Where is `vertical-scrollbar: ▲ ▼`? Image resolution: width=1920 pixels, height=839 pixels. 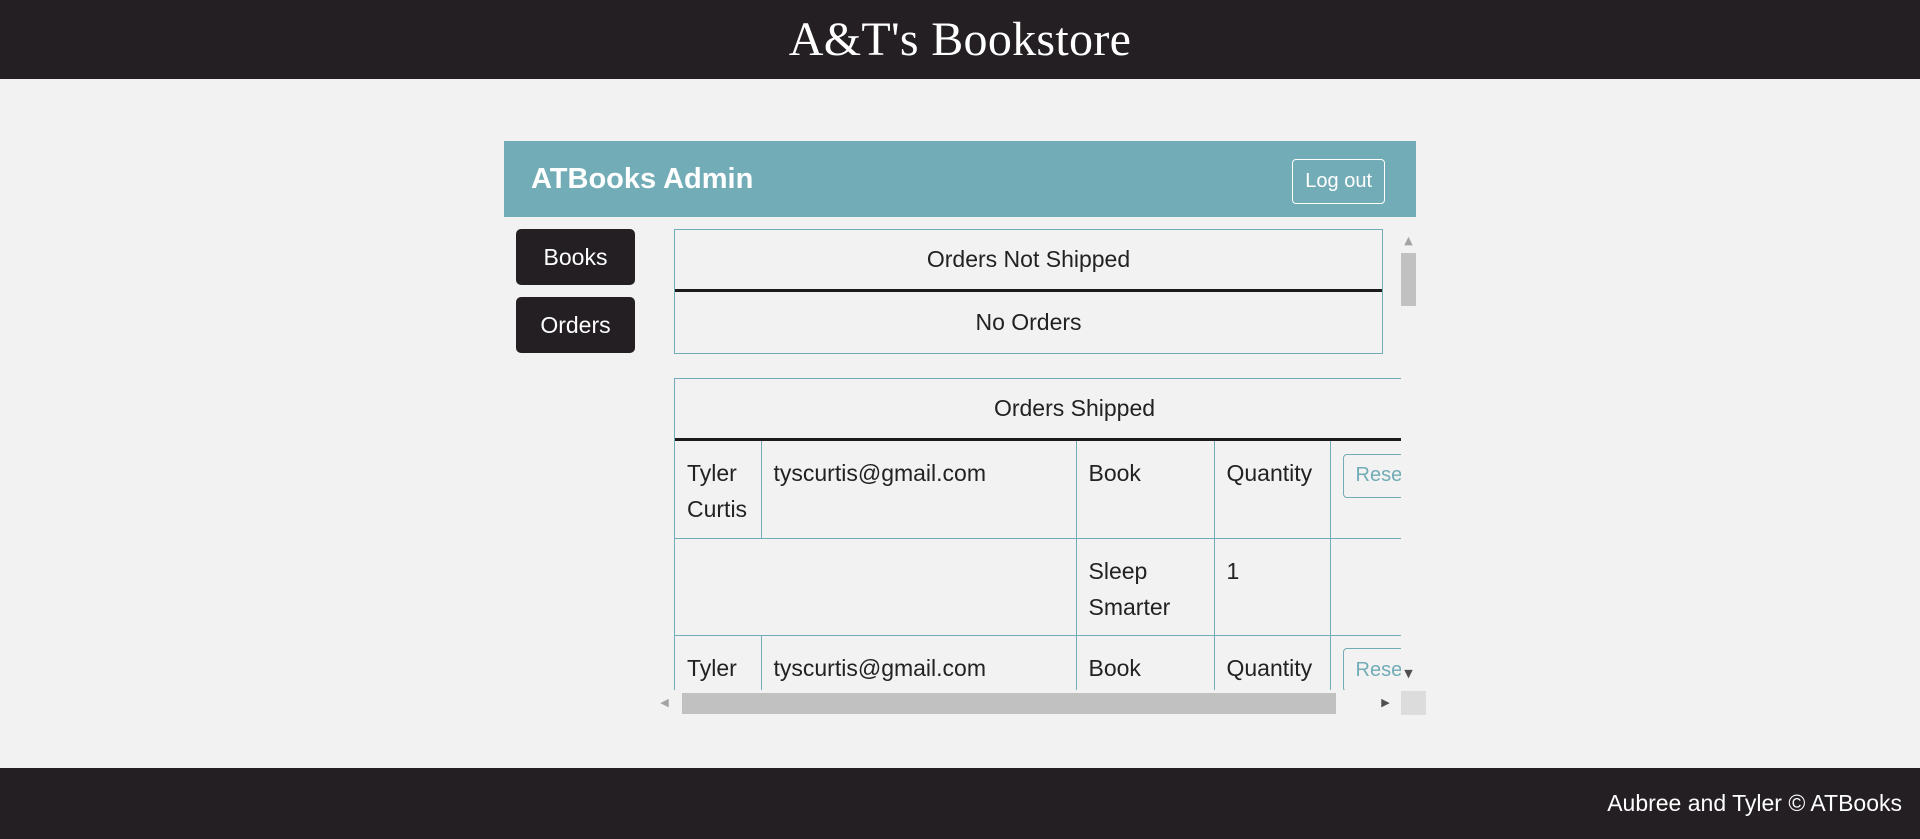
vertical-scrollbar: ▲ ▼ is located at coordinates (1408, 459).